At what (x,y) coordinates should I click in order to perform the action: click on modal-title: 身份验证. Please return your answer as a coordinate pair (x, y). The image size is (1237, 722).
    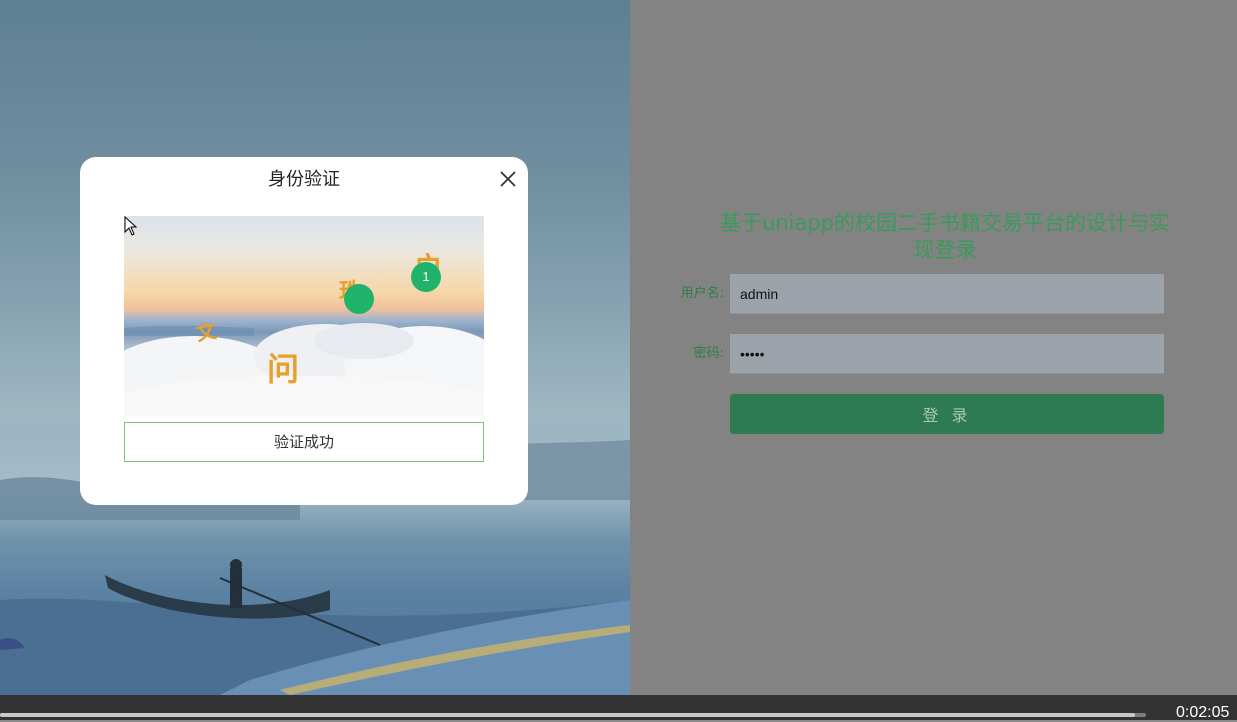
    Looking at the image, I should click on (304, 179).